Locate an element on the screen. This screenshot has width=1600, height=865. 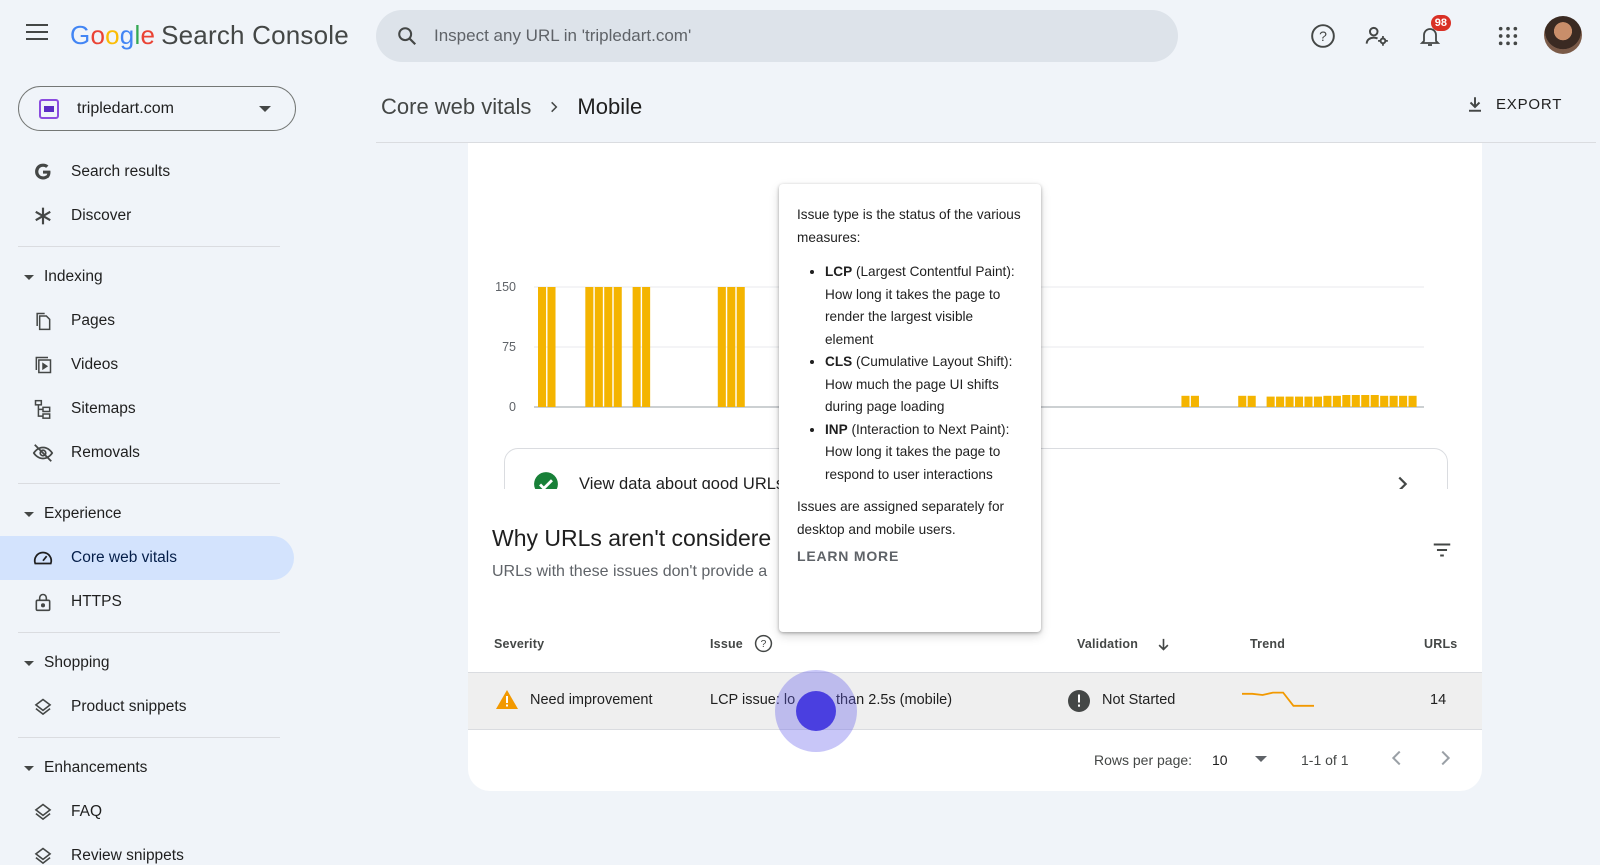
click-indicator-dot is located at coordinates (816, 711).